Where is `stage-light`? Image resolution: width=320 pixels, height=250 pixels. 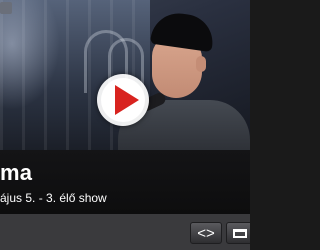 stage-light is located at coordinates (30, 55).